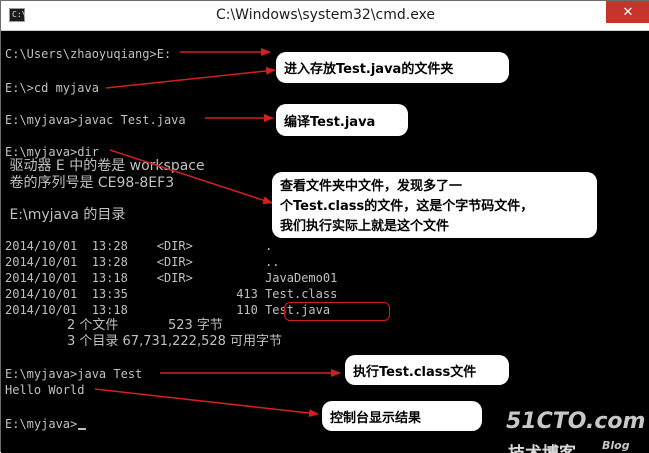 The height and width of the screenshot is (453, 649). What do you see at coordinates (190, 77) in the screenshot?
I see `arrow-cd` at bounding box center [190, 77].